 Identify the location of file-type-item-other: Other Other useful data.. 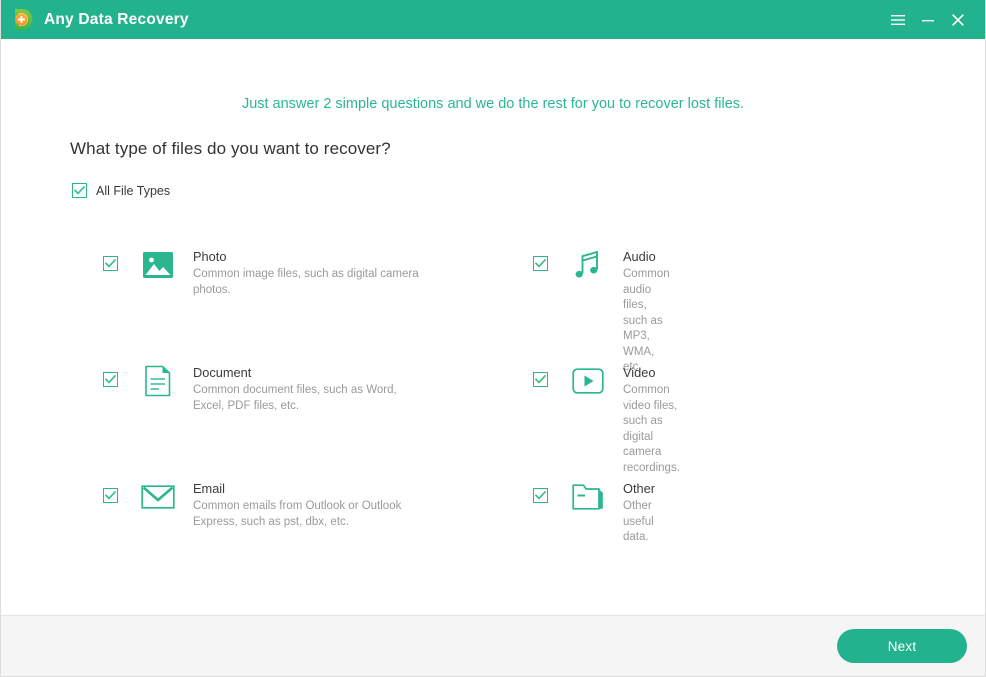
(328, 529).